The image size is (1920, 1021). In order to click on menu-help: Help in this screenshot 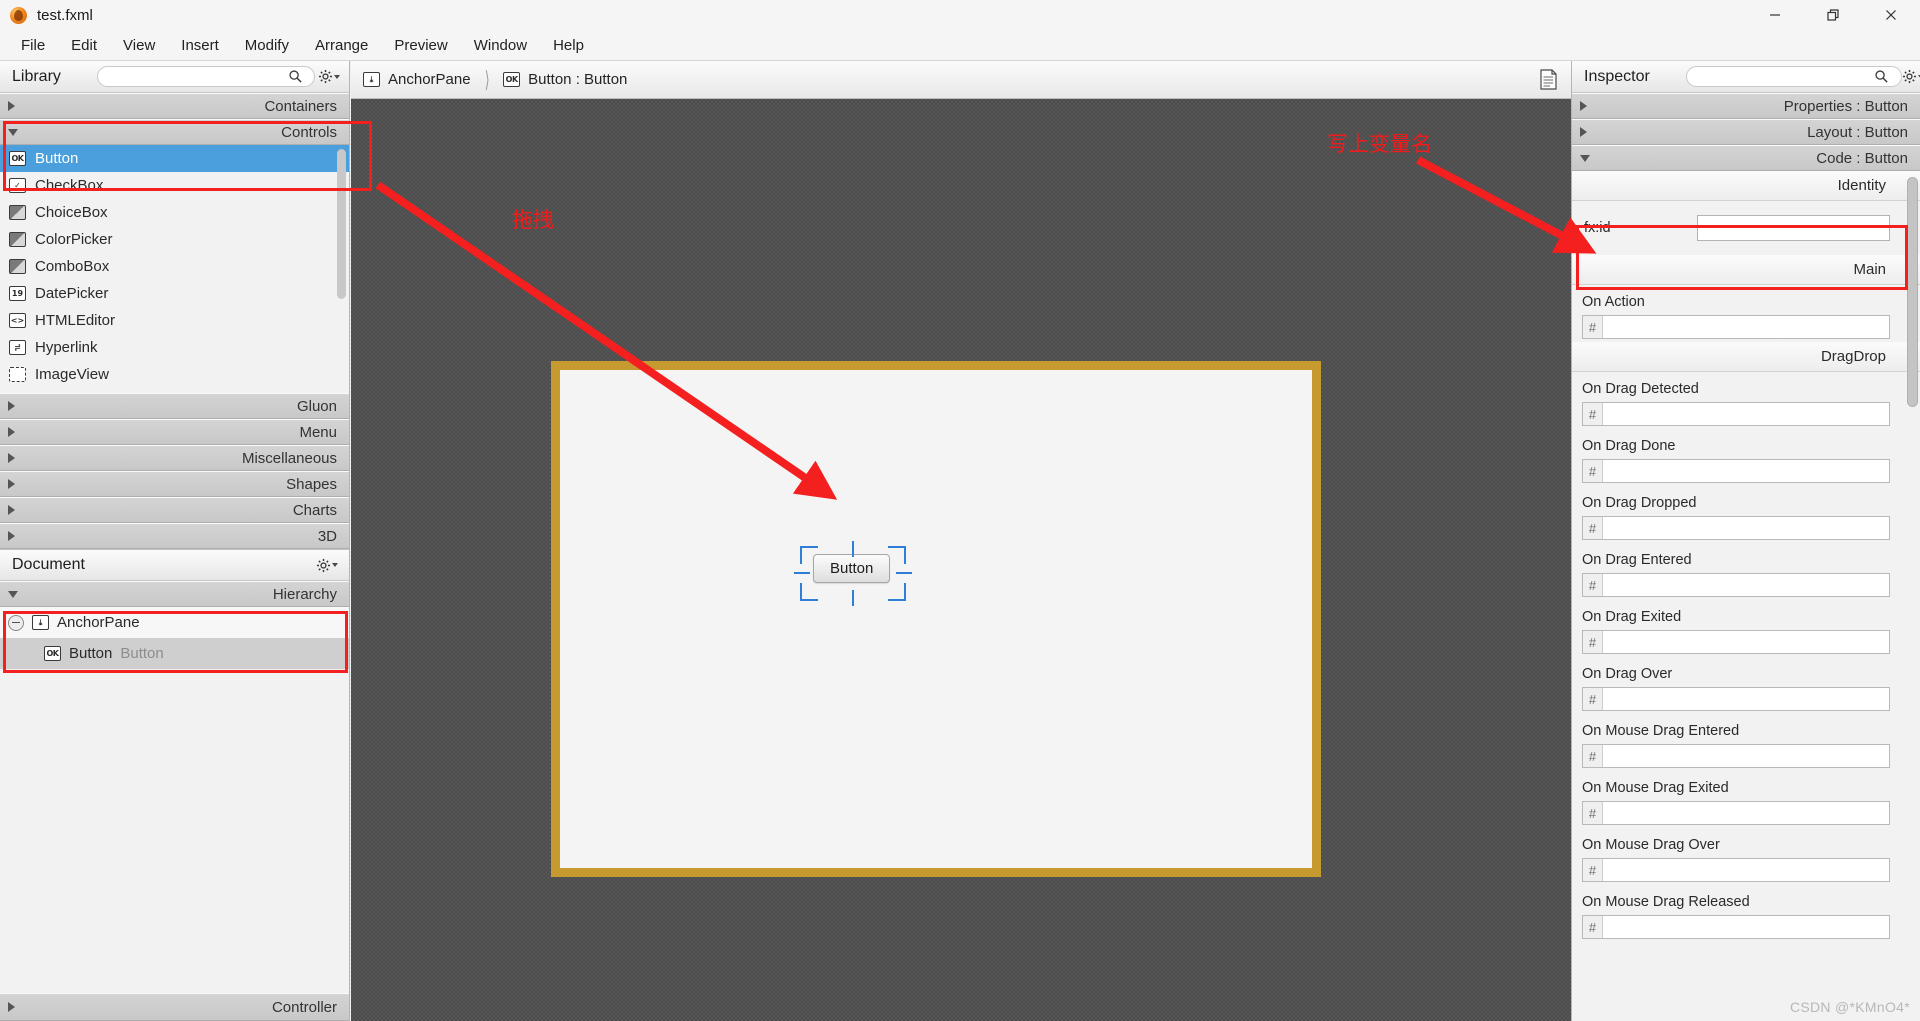, I will do `click(568, 45)`.